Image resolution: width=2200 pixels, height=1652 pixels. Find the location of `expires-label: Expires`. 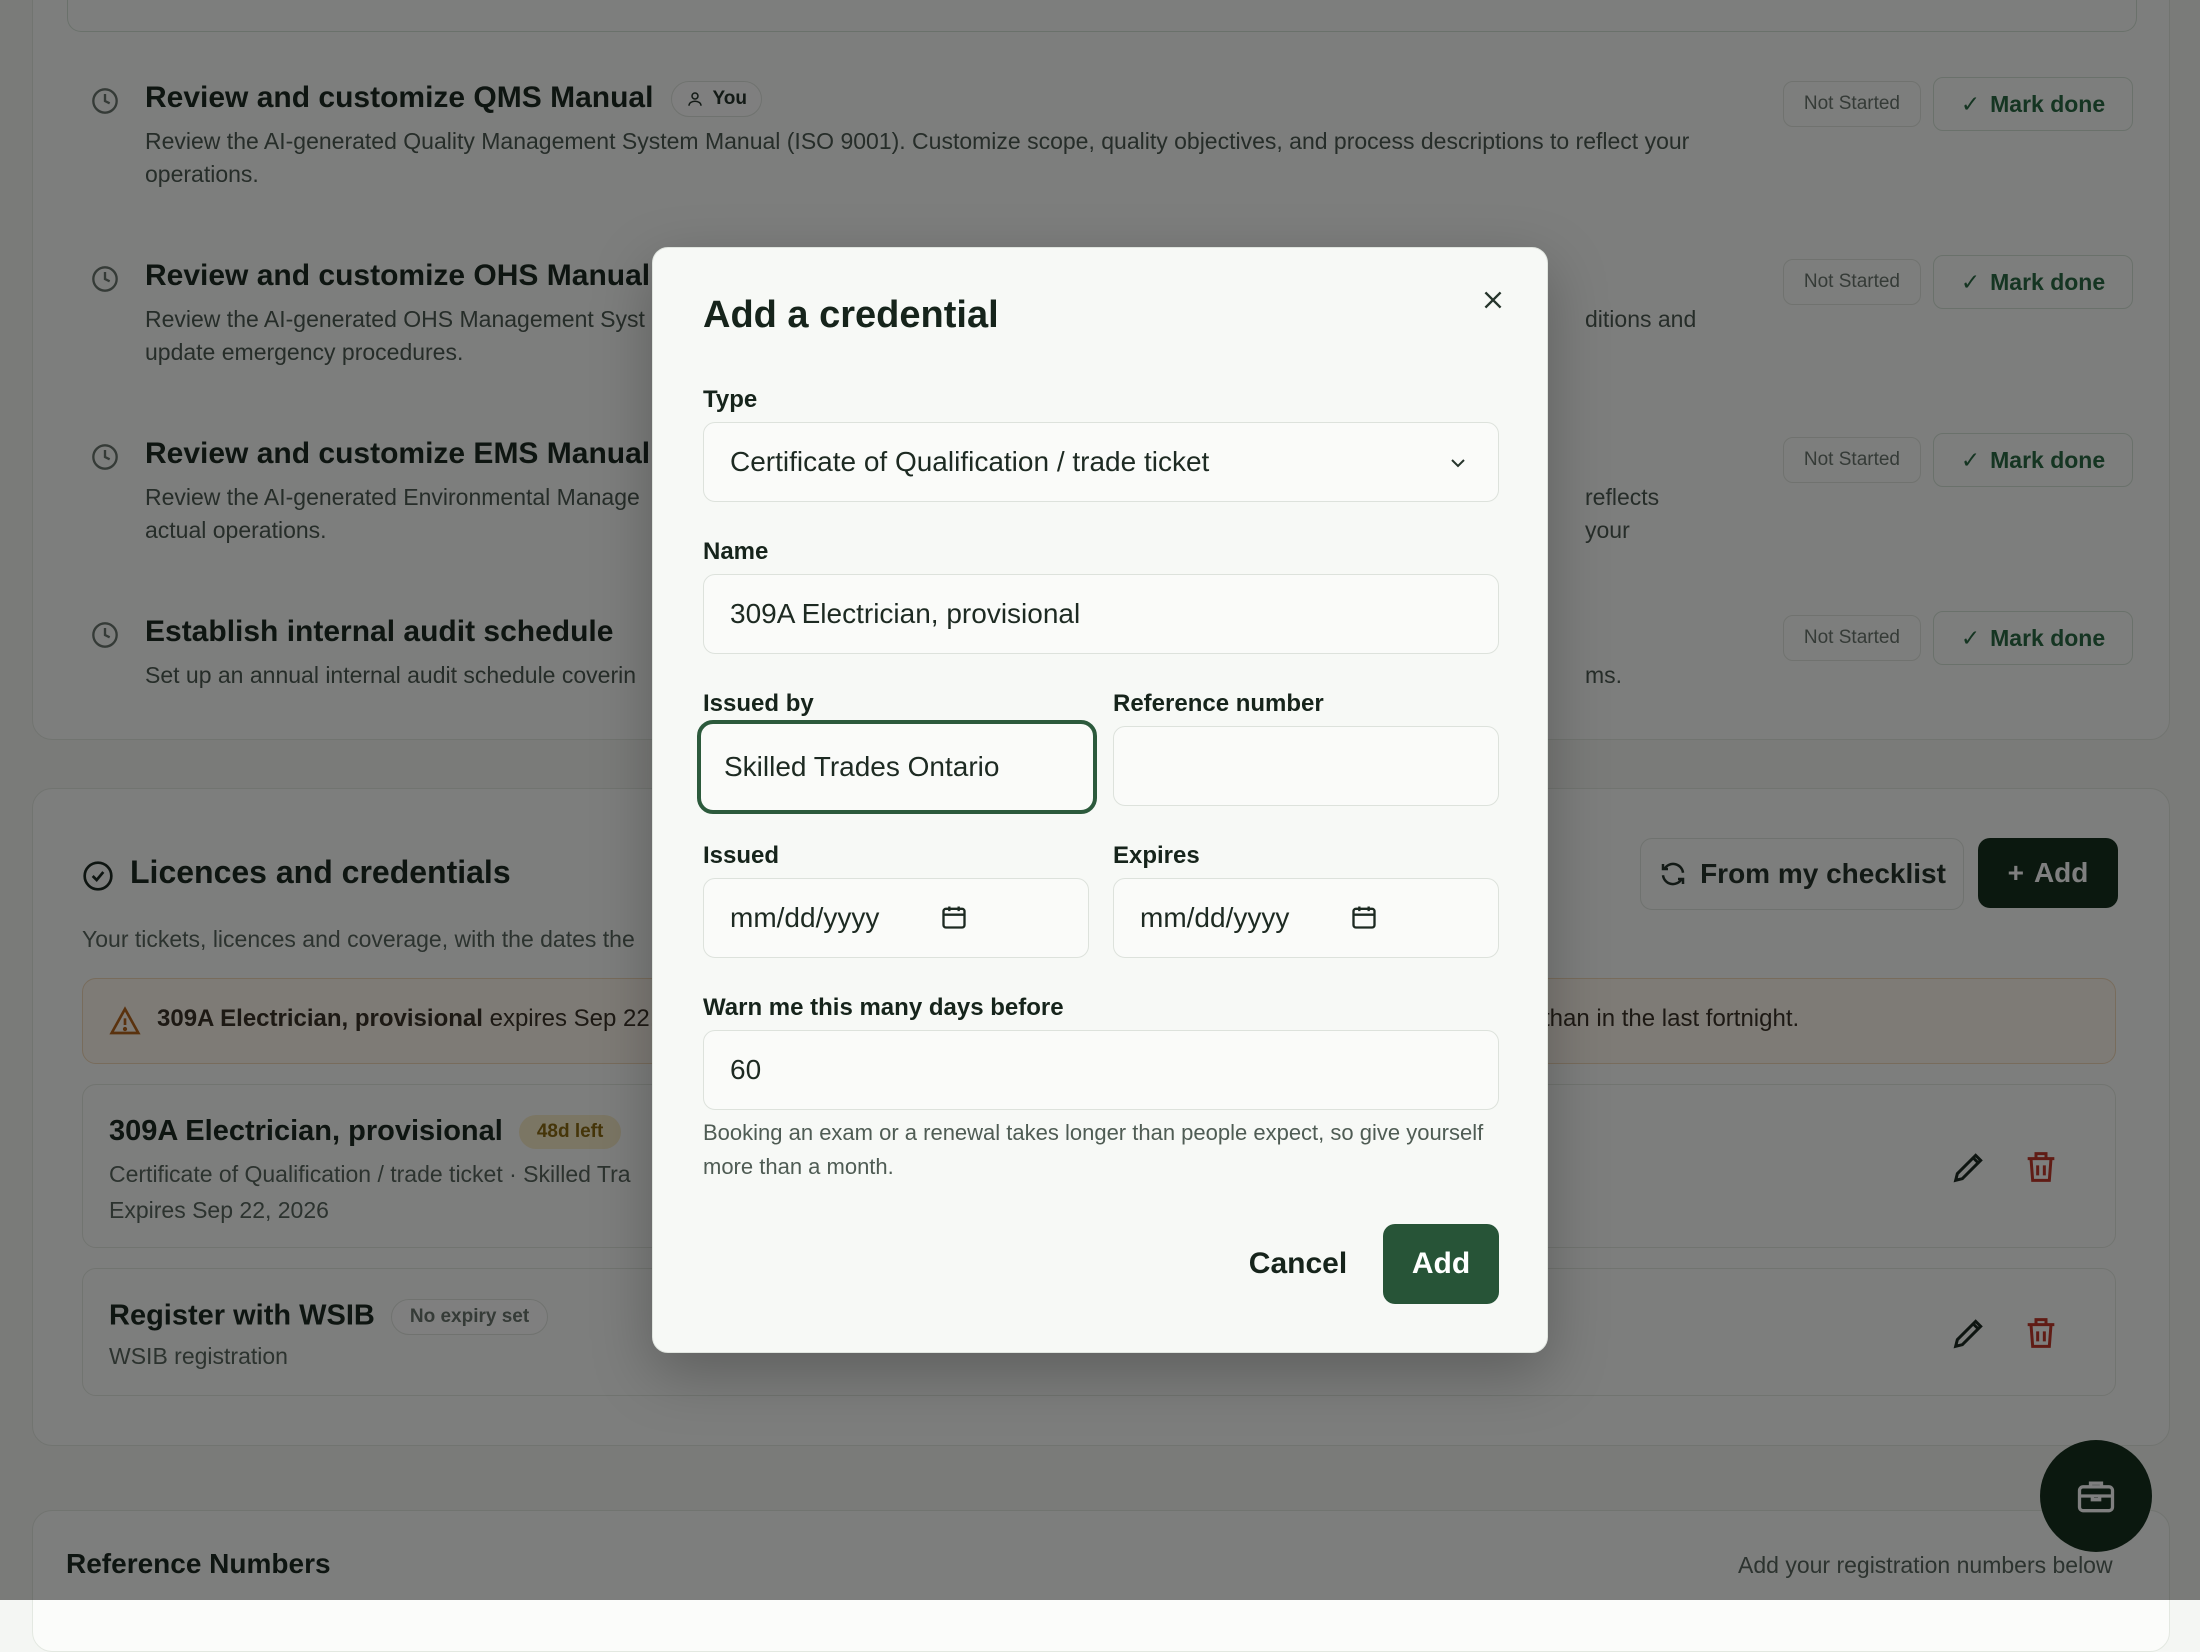

expires-label: Expires is located at coordinates (1156, 855).